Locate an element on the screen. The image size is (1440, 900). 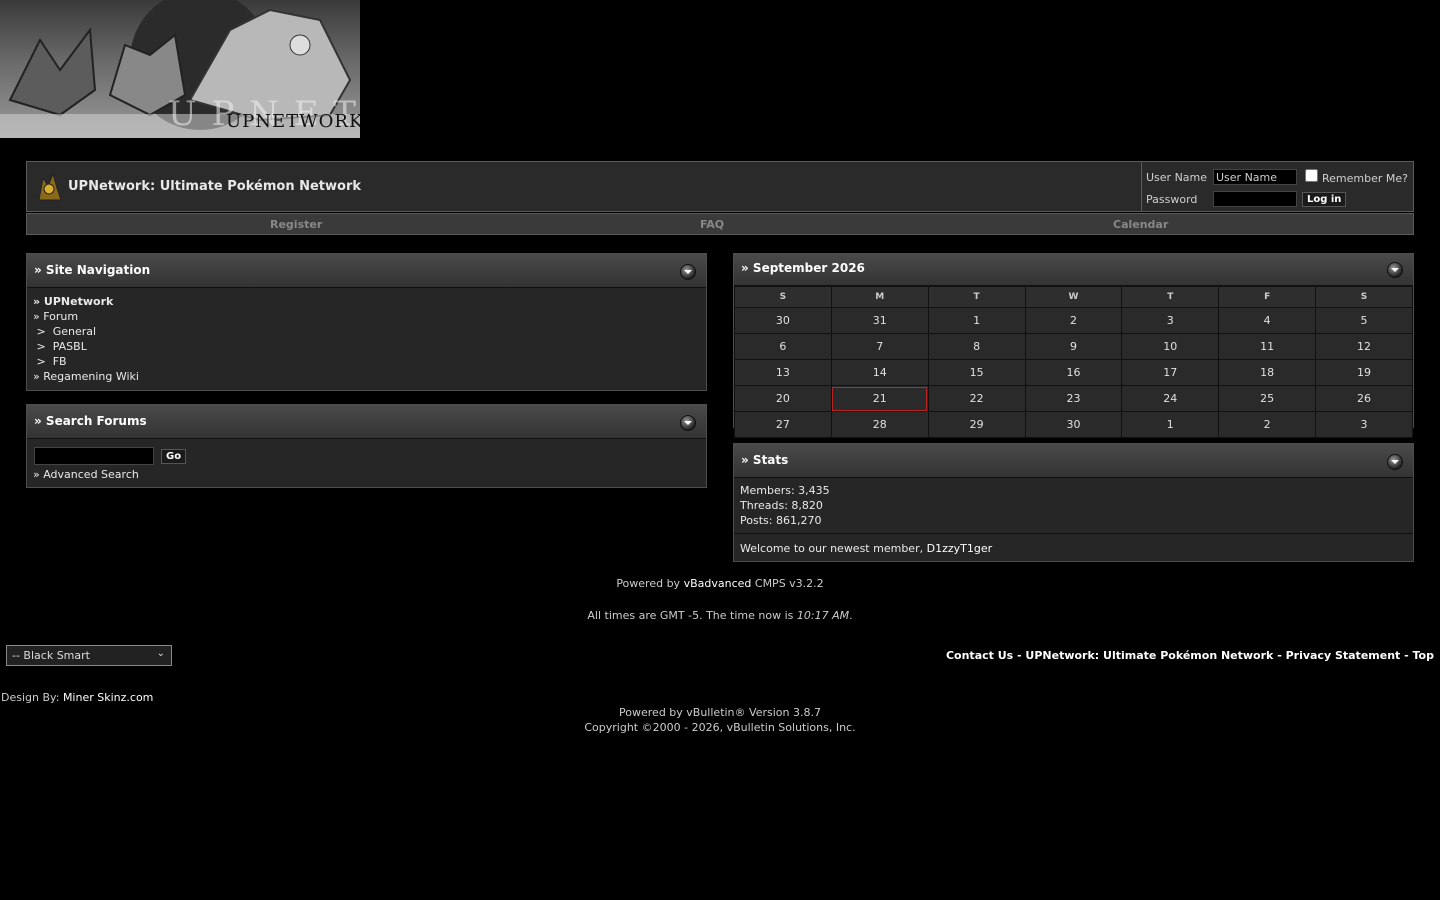
stats-title: » Stats is located at coordinates (765, 460).